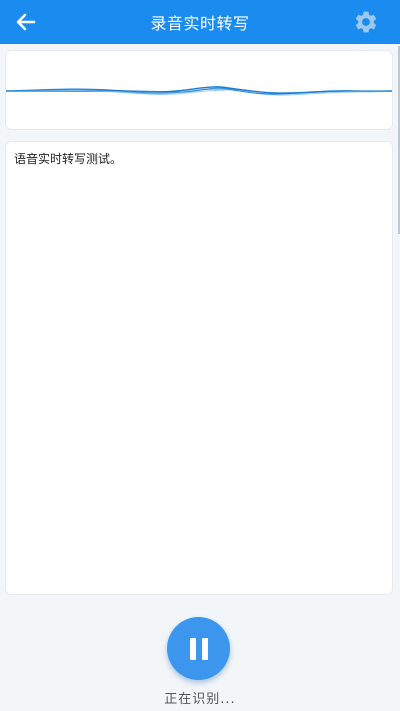  I want to click on pause-button, so click(198, 648).